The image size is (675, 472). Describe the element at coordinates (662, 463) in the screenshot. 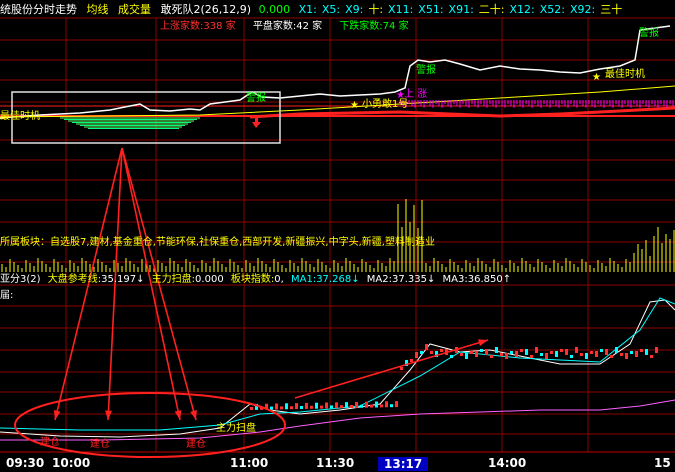

I see `time-label-15: 15` at that location.